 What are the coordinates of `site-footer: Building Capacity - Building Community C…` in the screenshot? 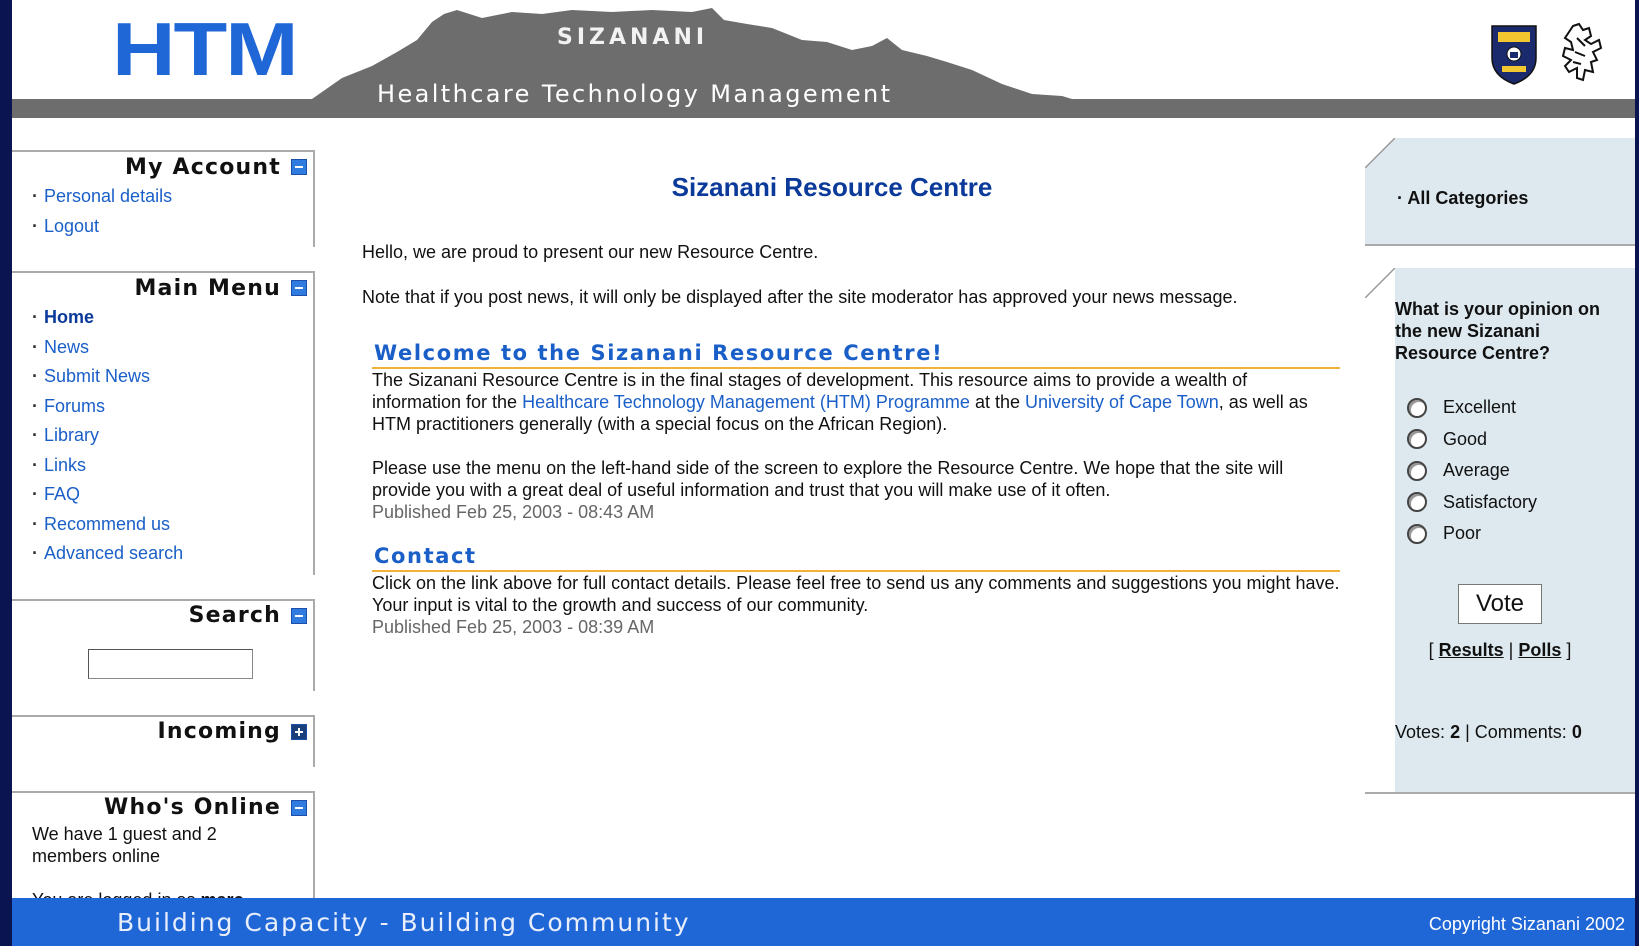 It's located at (823, 922).